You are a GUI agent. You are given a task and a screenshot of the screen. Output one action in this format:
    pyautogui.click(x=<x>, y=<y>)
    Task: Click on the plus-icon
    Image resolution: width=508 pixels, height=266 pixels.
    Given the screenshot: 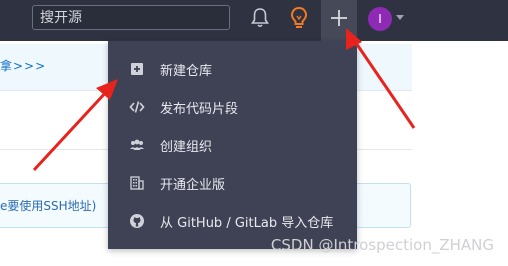 What is the action you would take?
    pyautogui.click(x=339, y=18)
    